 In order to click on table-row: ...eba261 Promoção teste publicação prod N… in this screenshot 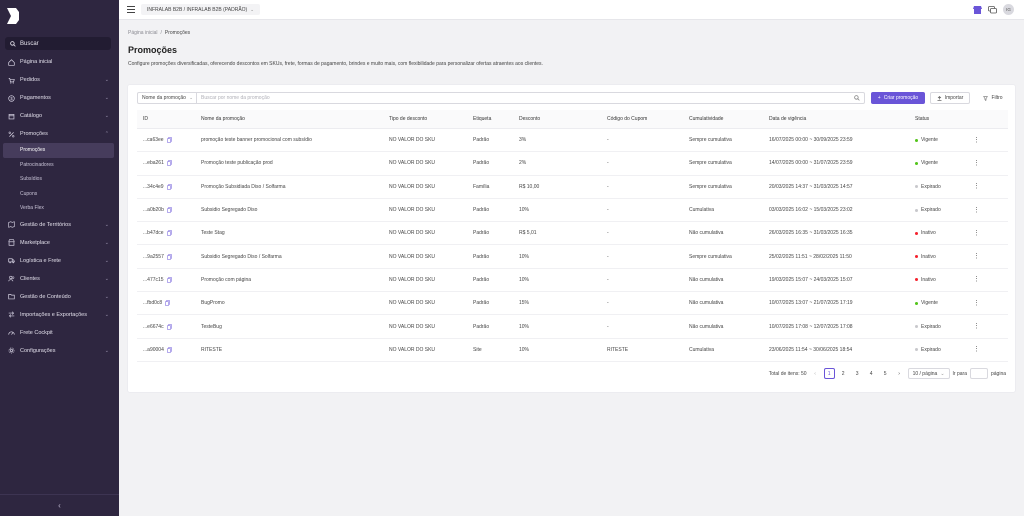, I will do `click(572, 164)`.